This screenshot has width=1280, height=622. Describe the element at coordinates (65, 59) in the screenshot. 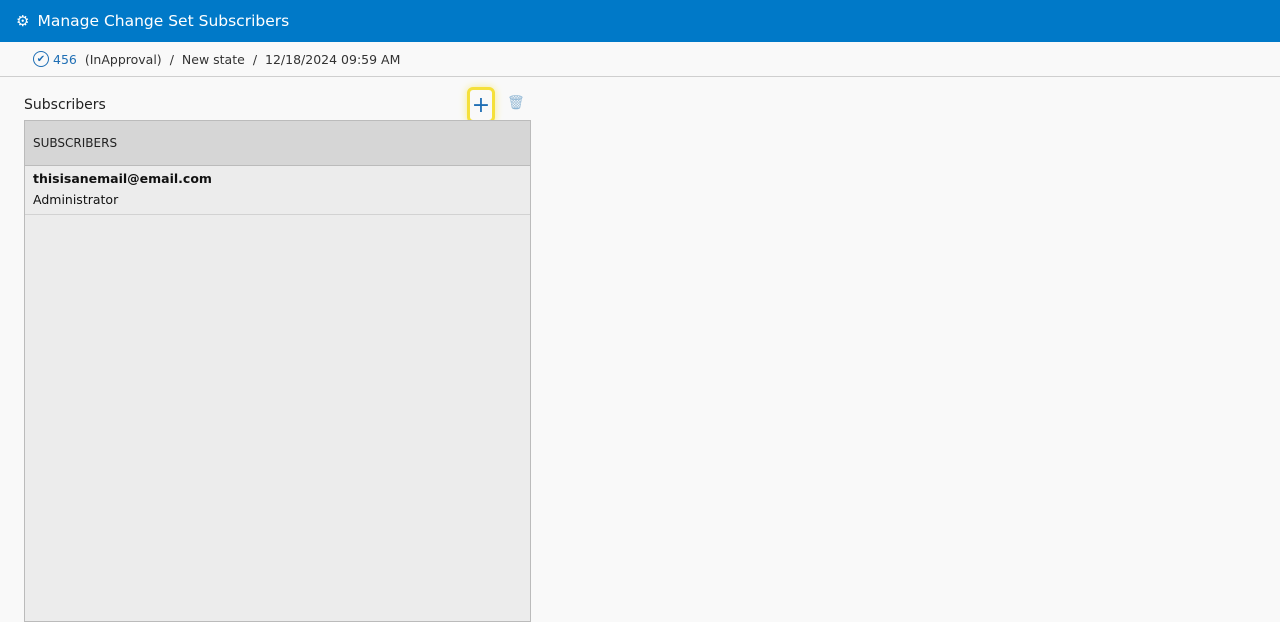

I see `change-set-link: 456` at that location.